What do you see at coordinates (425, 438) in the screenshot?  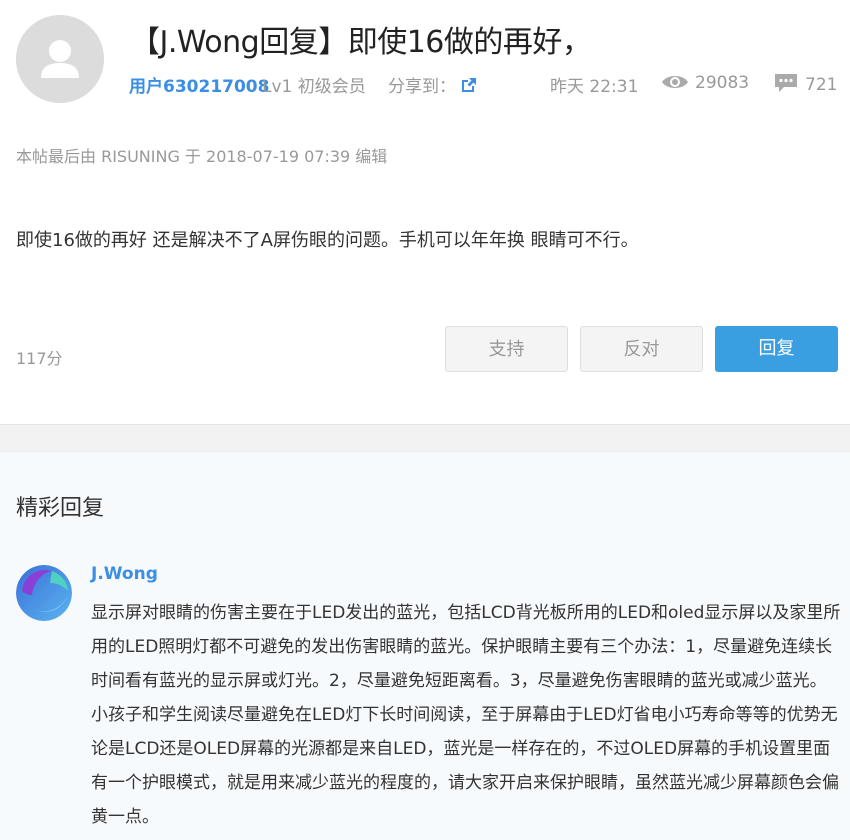 I see `section-divider` at bounding box center [425, 438].